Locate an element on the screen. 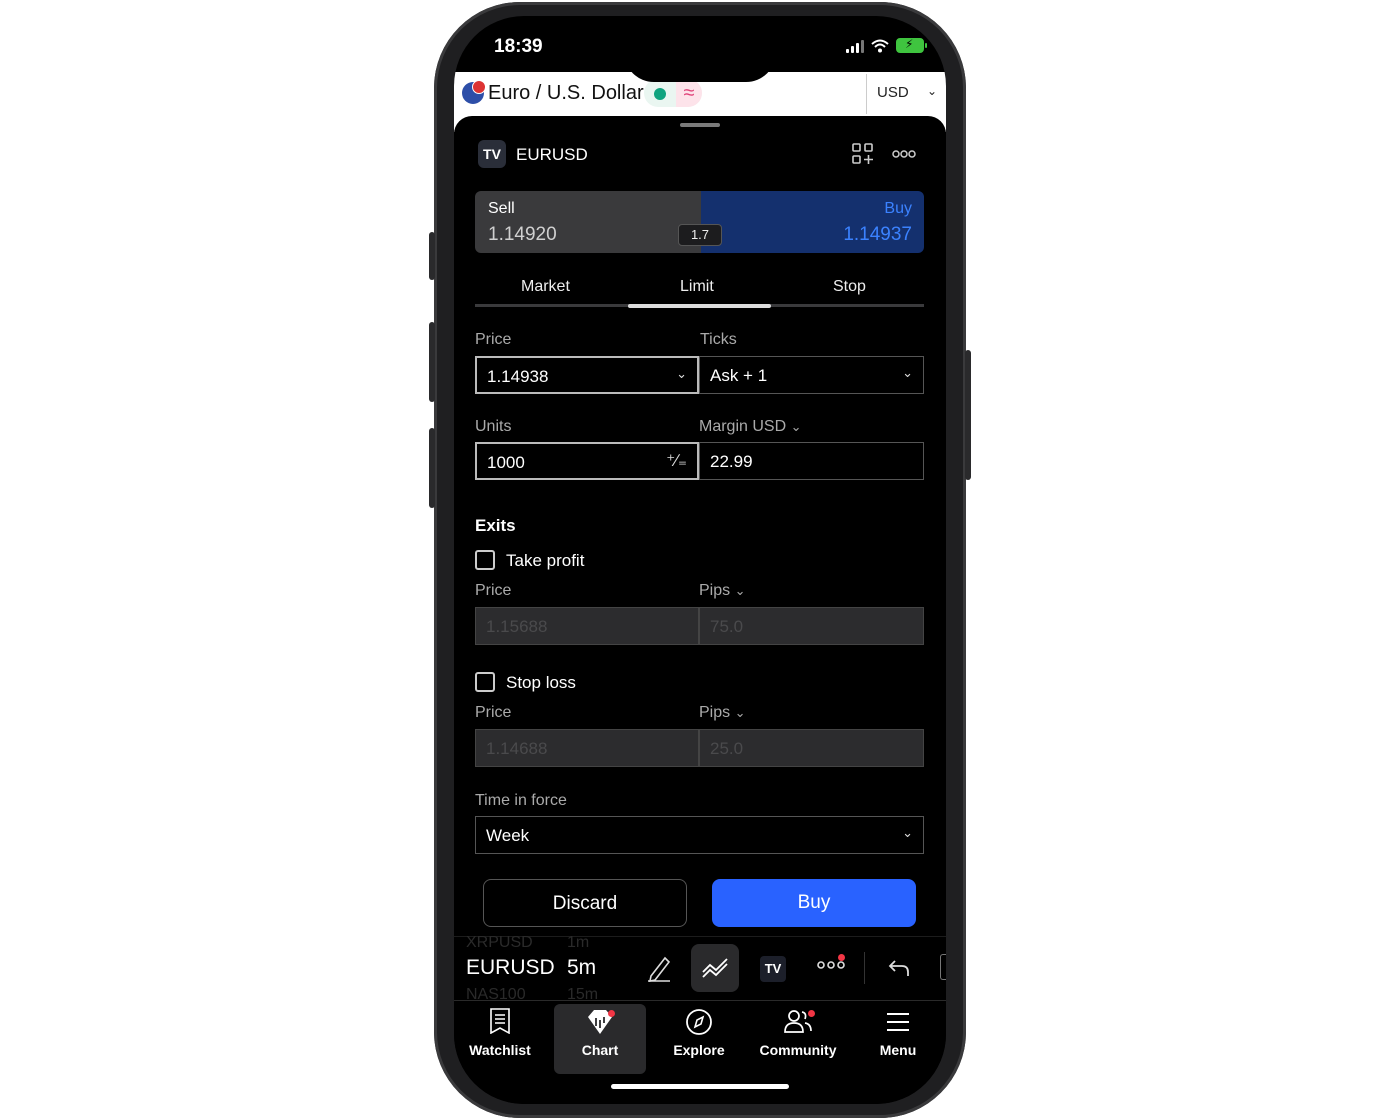 The height and width of the screenshot is (1120, 1400). wifi-icon is located at coordinates (880, 45).